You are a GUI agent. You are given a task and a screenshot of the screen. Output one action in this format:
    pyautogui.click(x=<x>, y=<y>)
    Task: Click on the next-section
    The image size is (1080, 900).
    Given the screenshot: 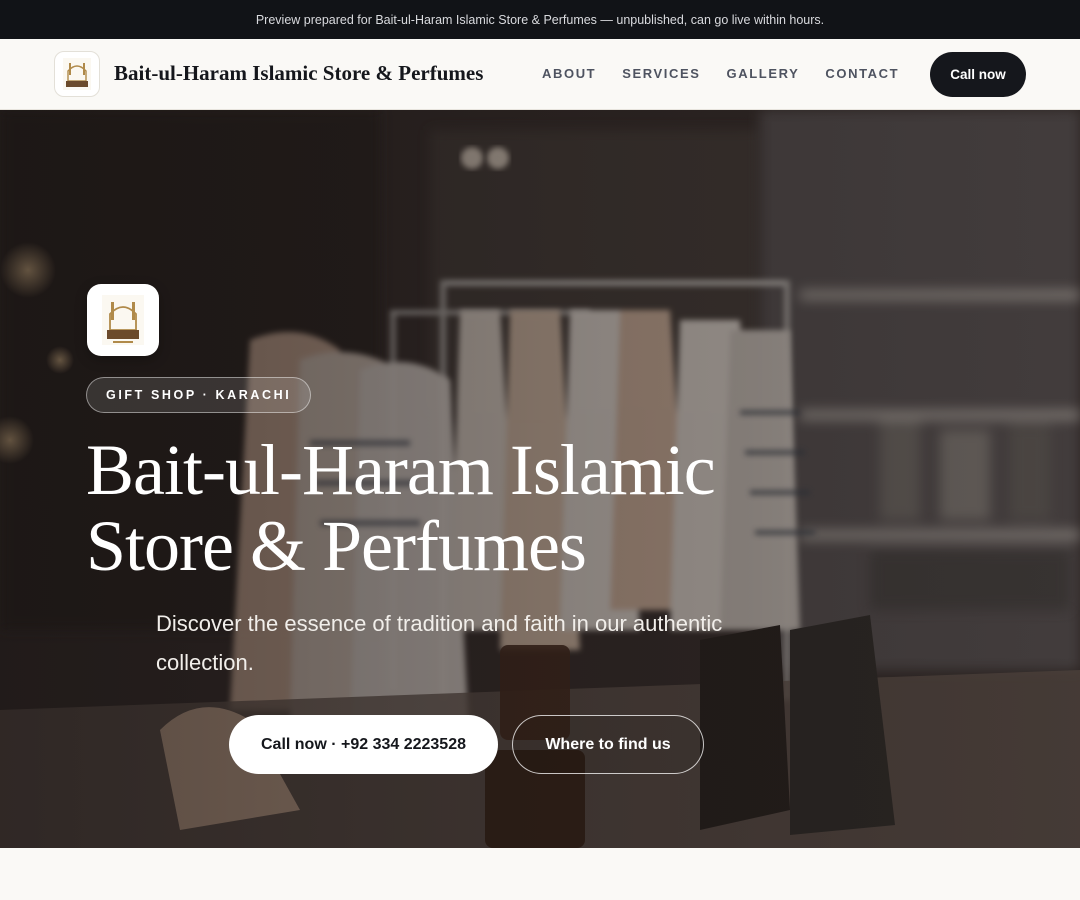 What is the action you would take?
    pyautogui.click(x=540, y=874)
    